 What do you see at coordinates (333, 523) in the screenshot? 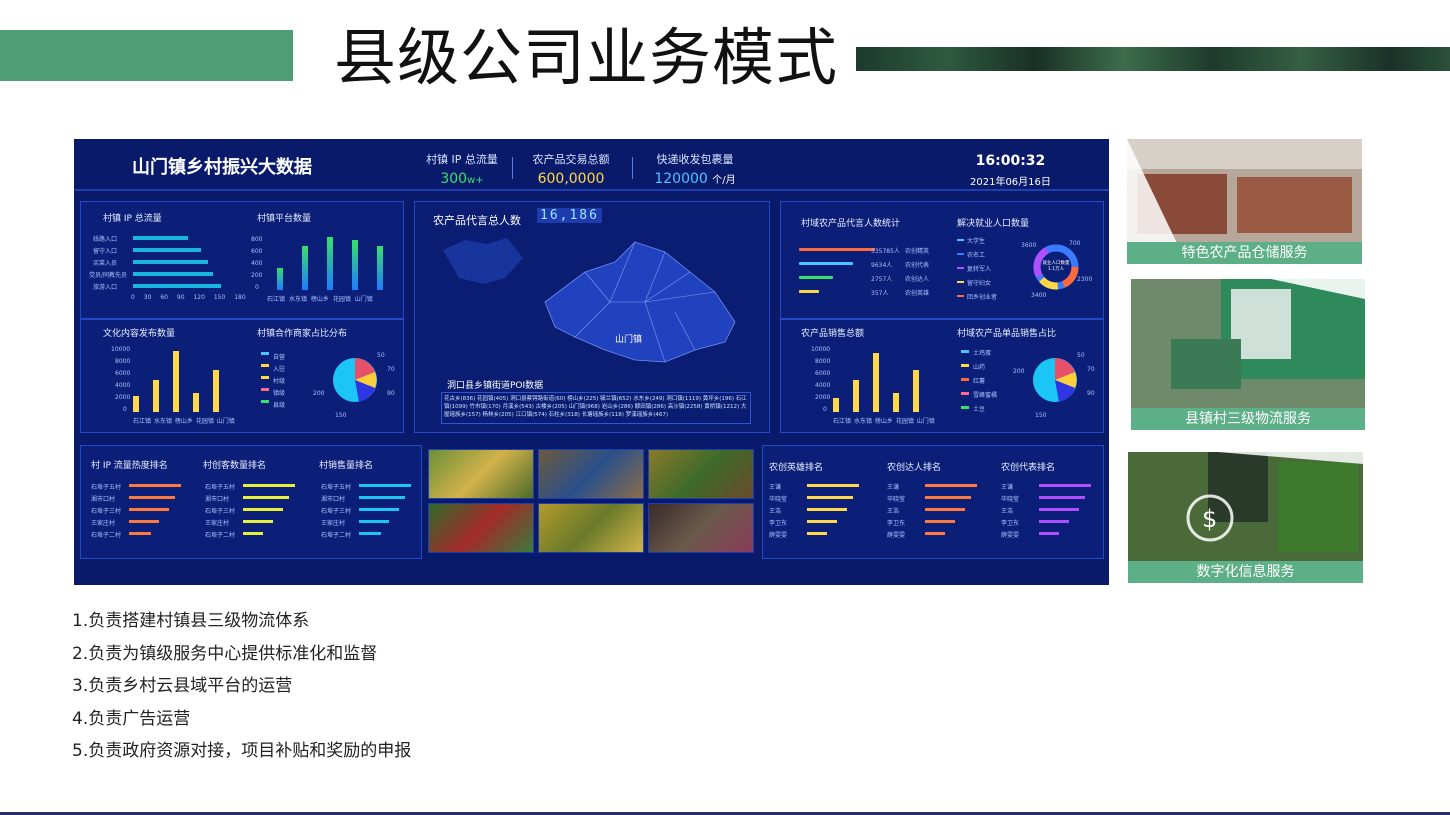
I see `rank-label: 王家庄村` at bounding box center [333, 523].